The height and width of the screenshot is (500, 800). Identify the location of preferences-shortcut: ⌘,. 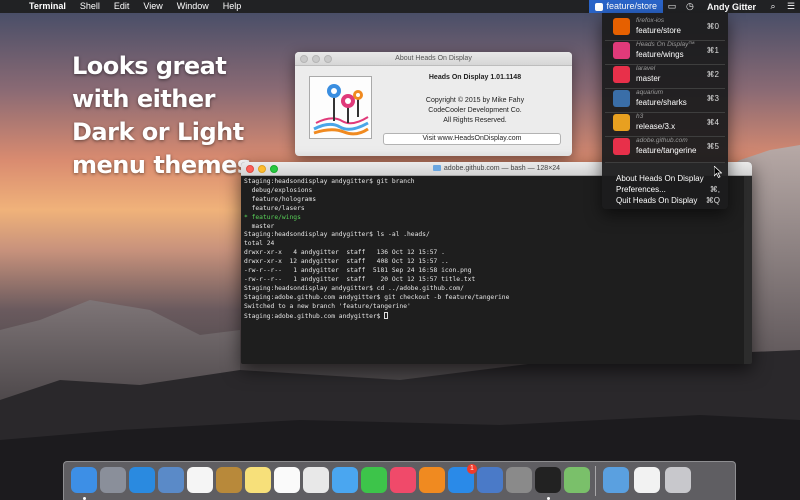
(714, 189).